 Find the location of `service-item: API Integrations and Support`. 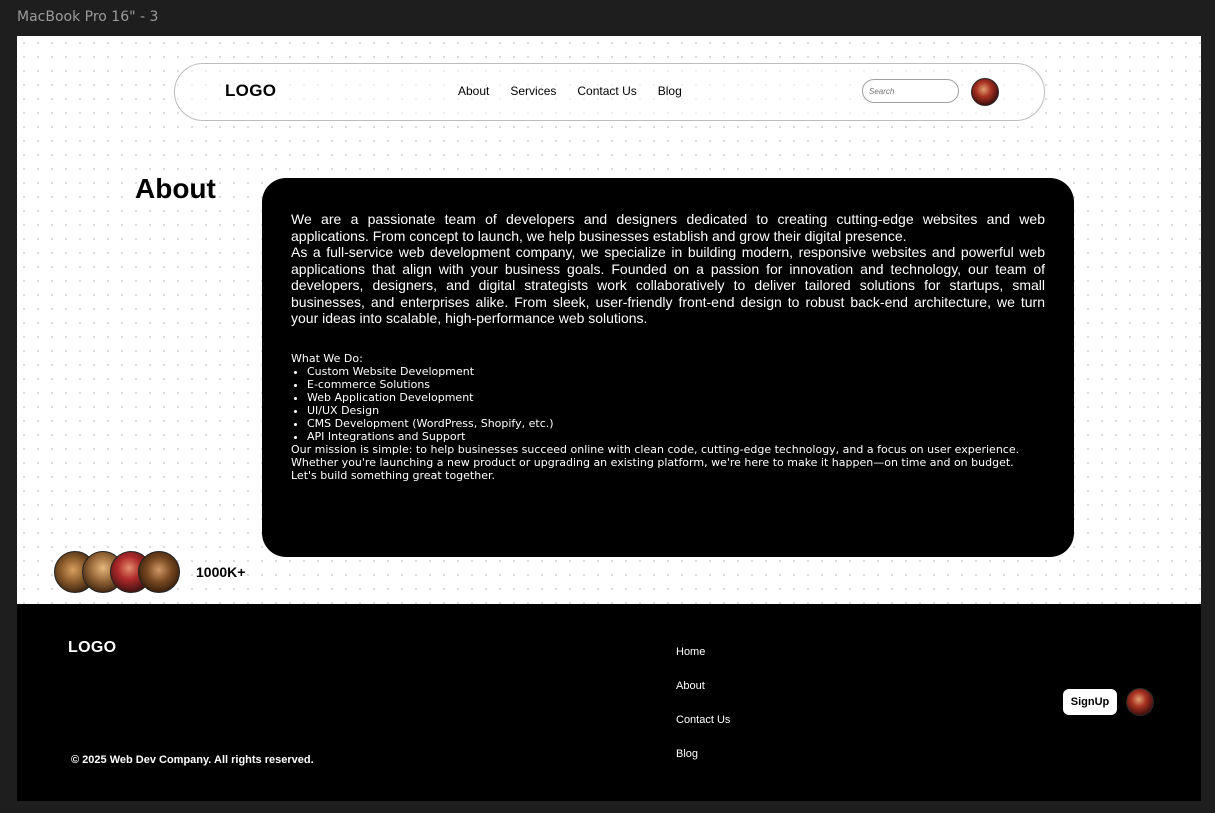

service-item: API Integrations and Support is located at coordinates (676, 436).